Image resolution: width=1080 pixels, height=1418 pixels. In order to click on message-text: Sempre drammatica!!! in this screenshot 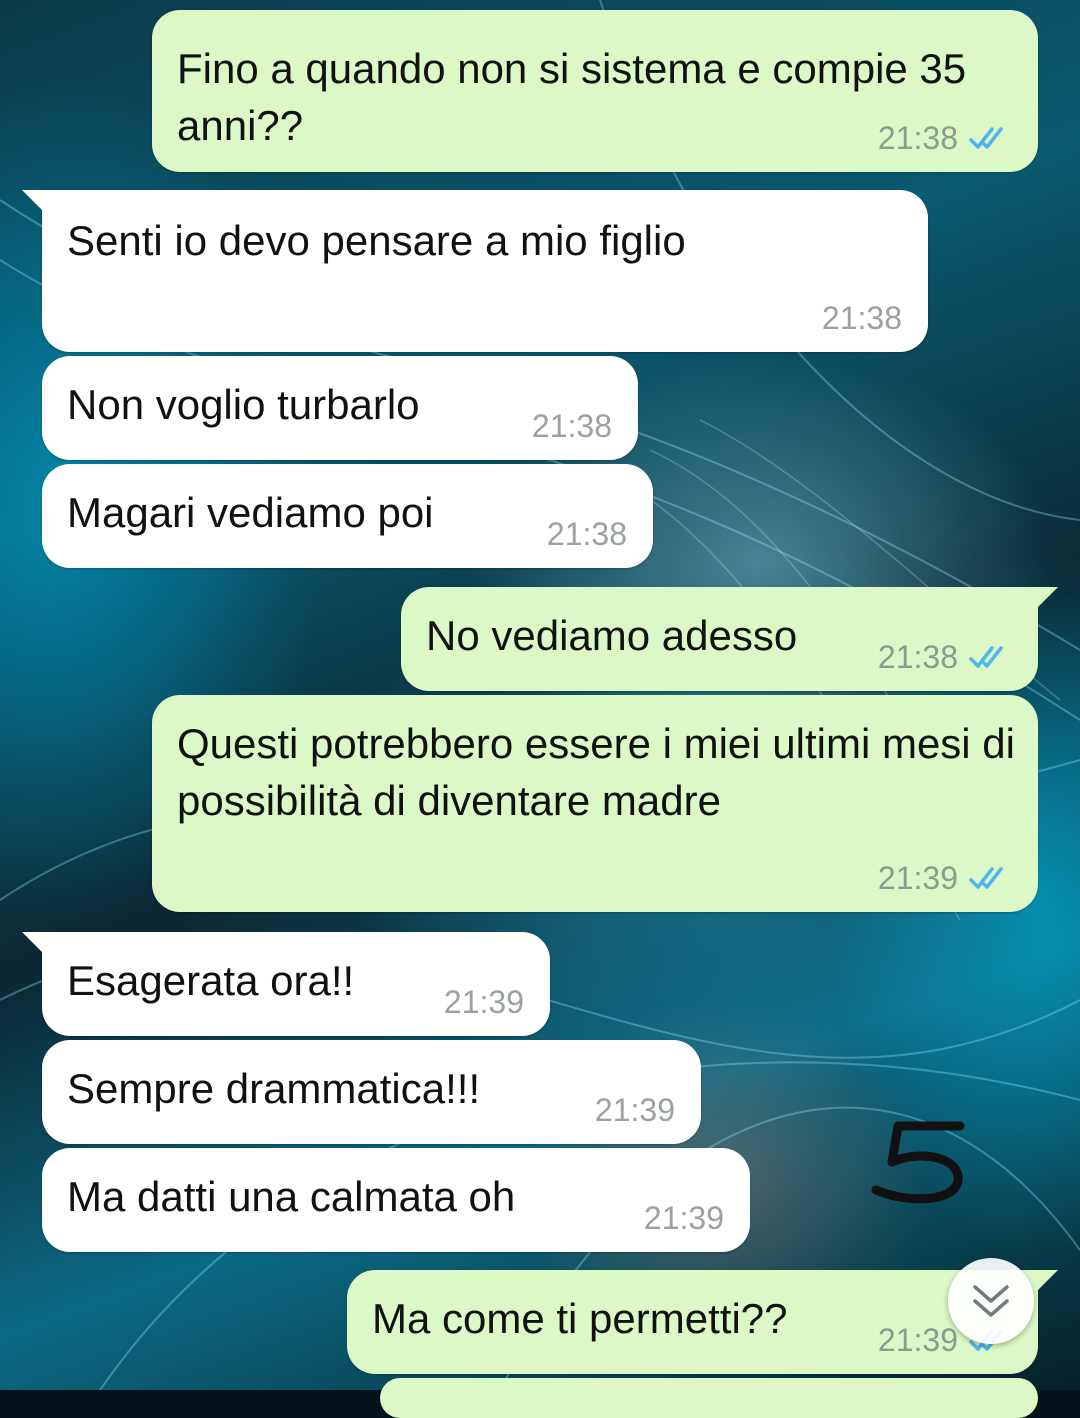, I will do `click(274, 1088)`.